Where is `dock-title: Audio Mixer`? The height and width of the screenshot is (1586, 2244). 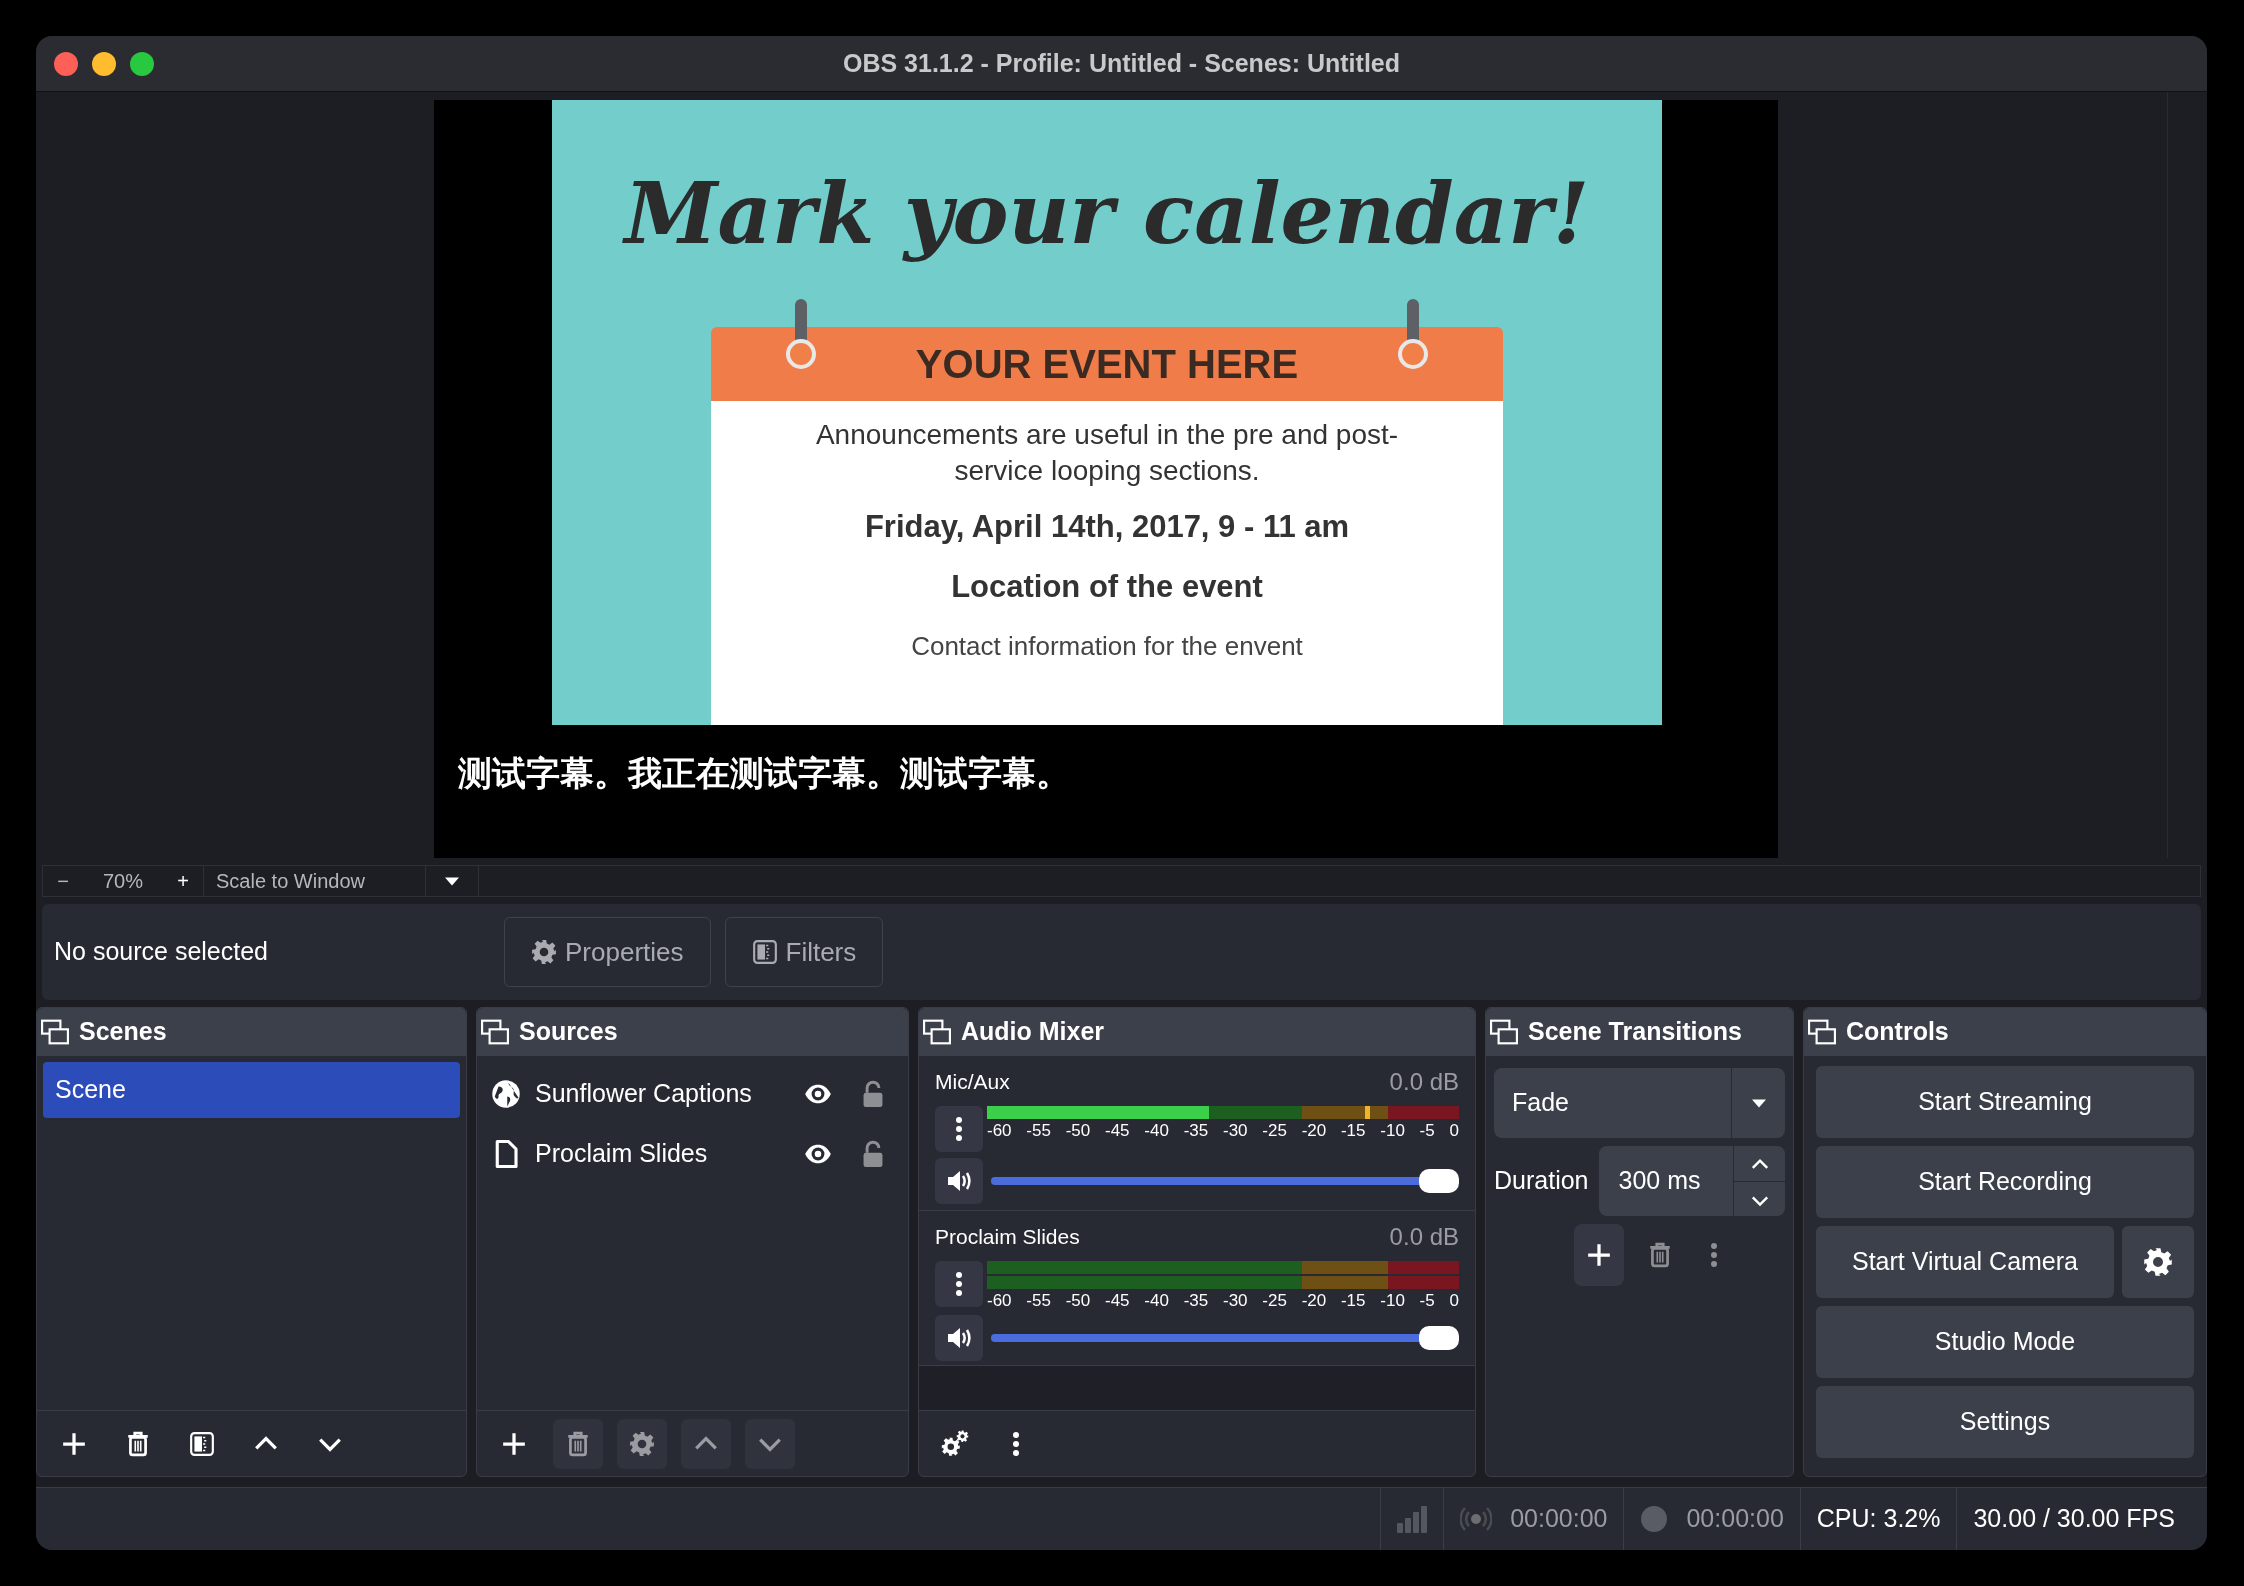
dock-title: Audio Mixer is located at coordinates (1033, 1032).